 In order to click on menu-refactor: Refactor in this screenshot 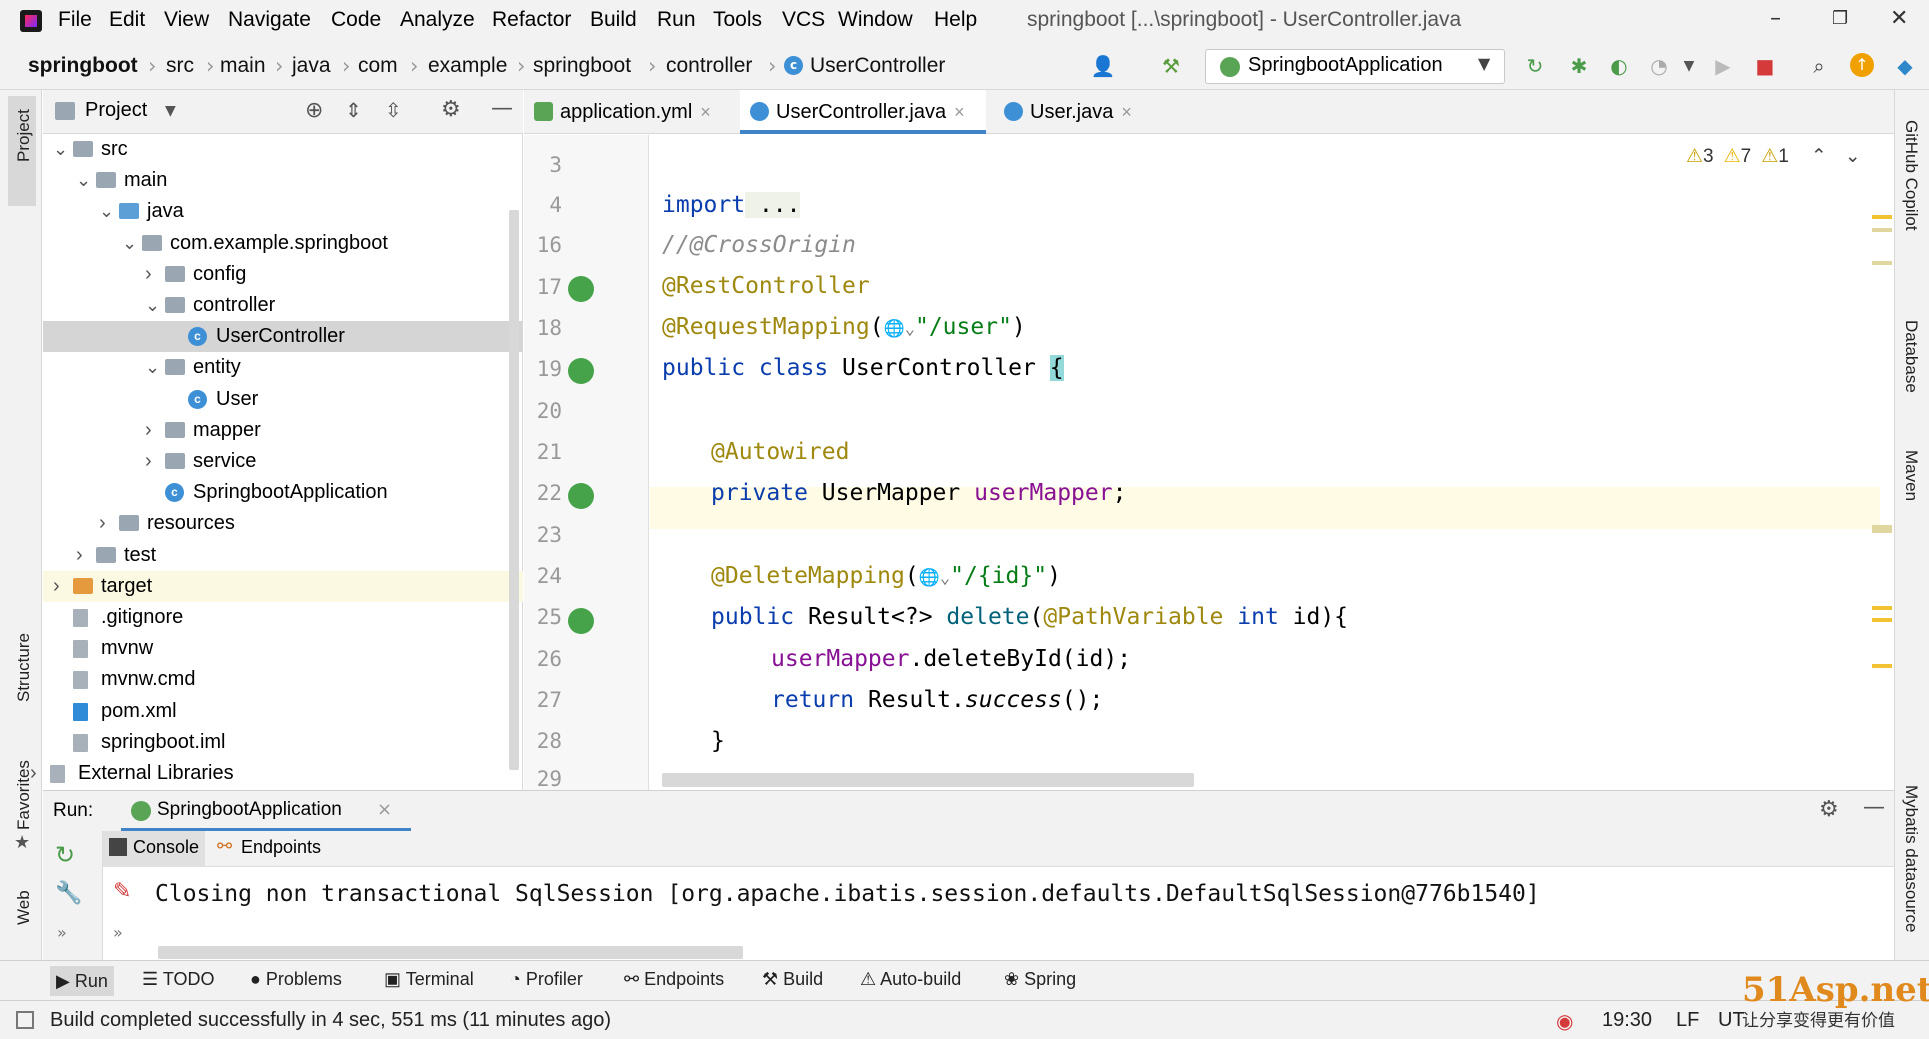, I will do `click(531, 20)`.